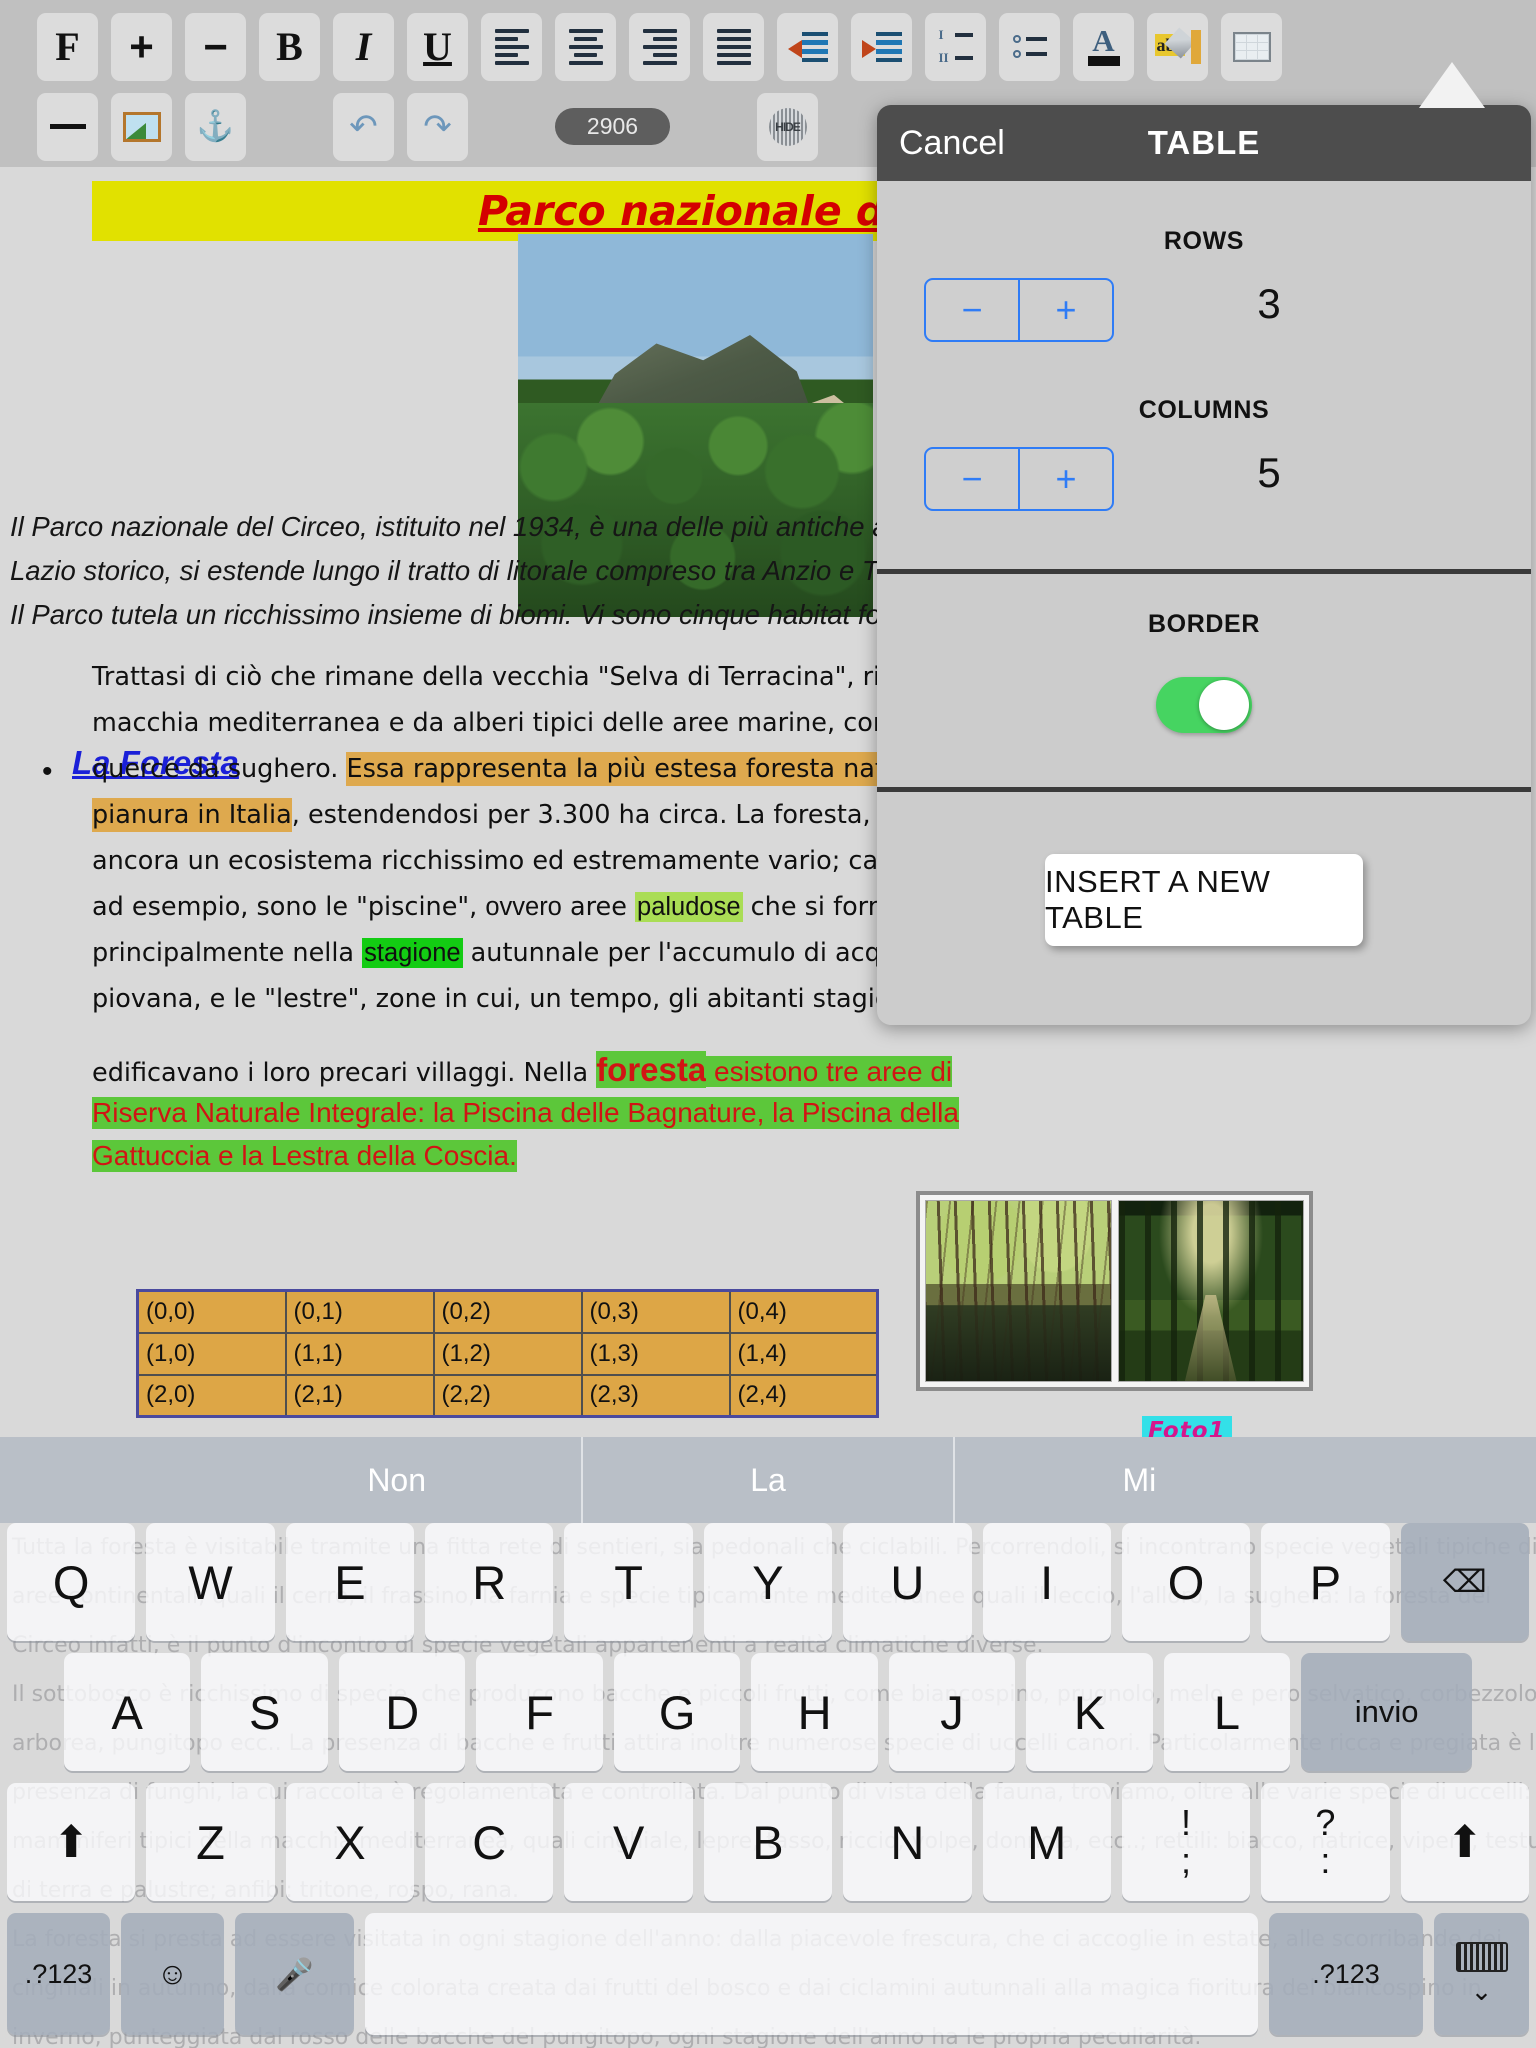 The image size is (1536, 2048). I want to click on key-q: Q, so click(71, 1582).